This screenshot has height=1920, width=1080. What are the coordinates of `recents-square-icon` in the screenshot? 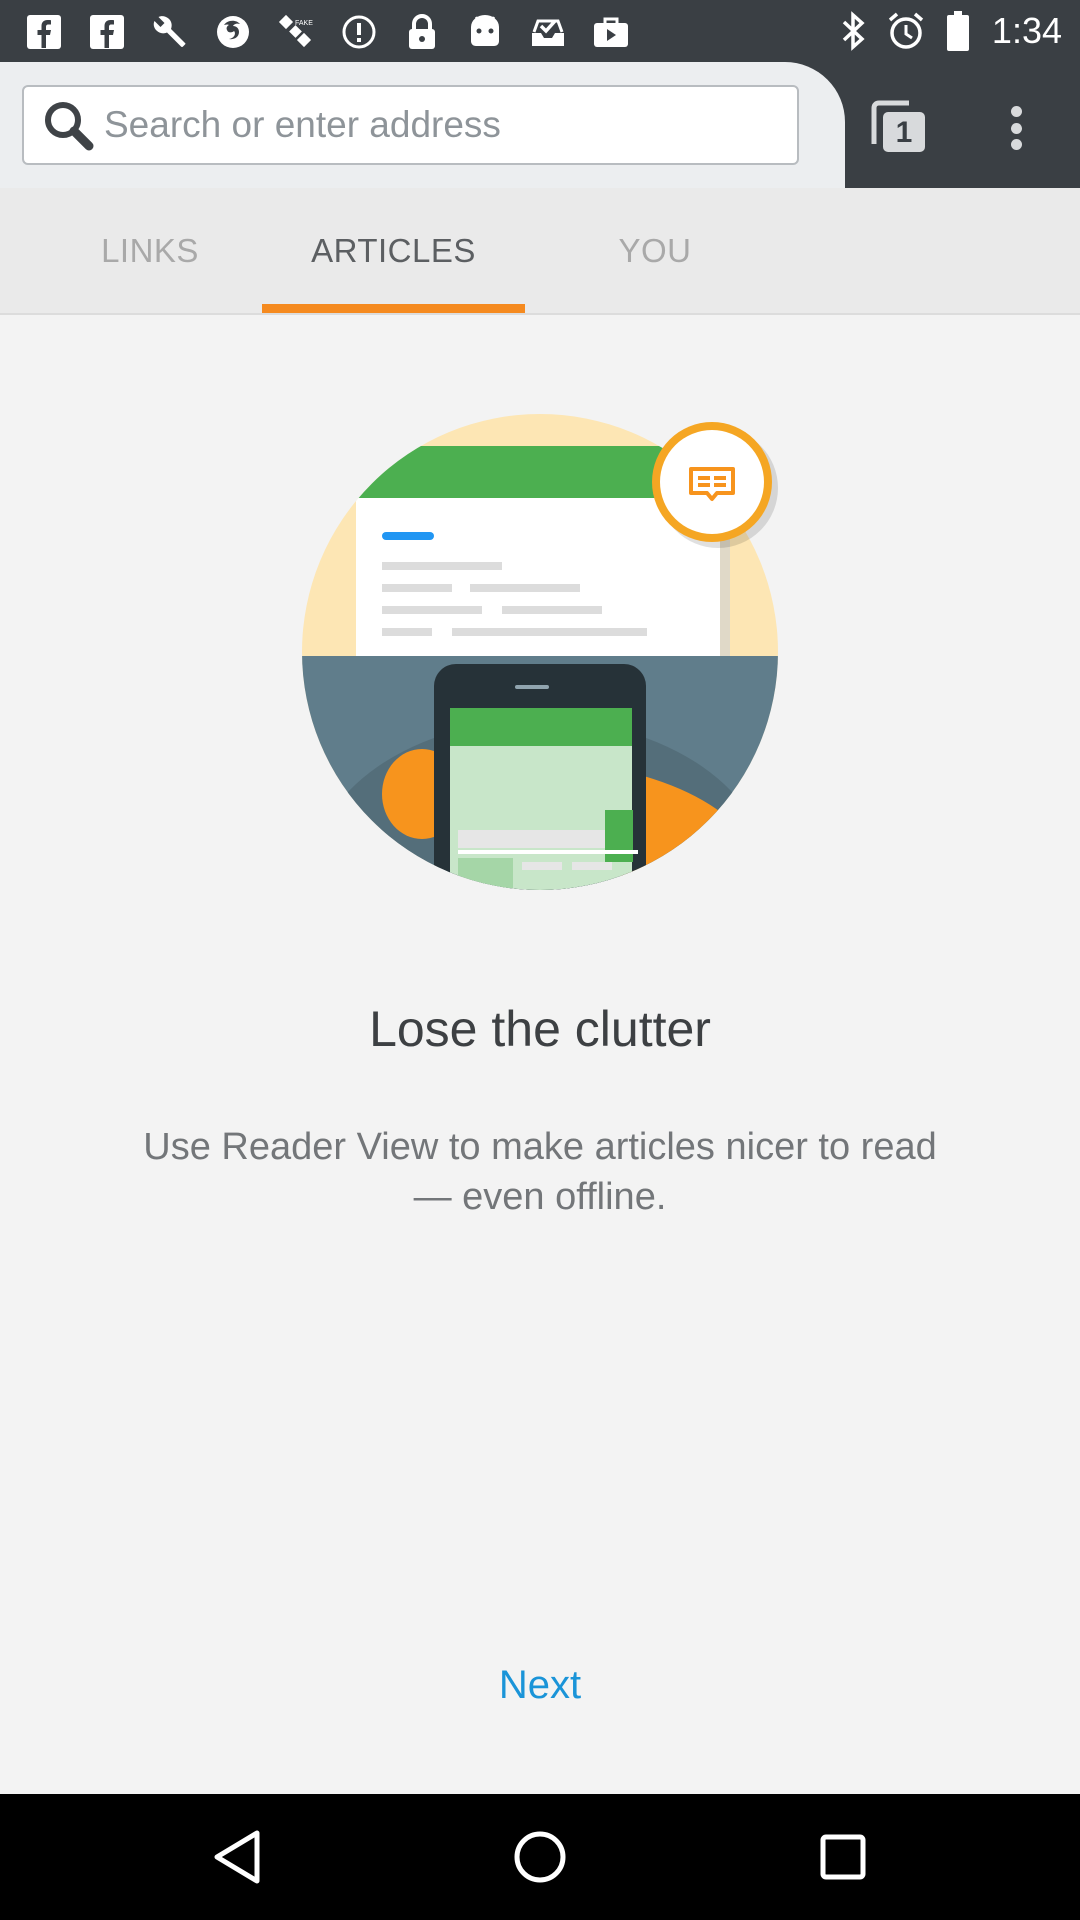 It's located at (843, 1857).